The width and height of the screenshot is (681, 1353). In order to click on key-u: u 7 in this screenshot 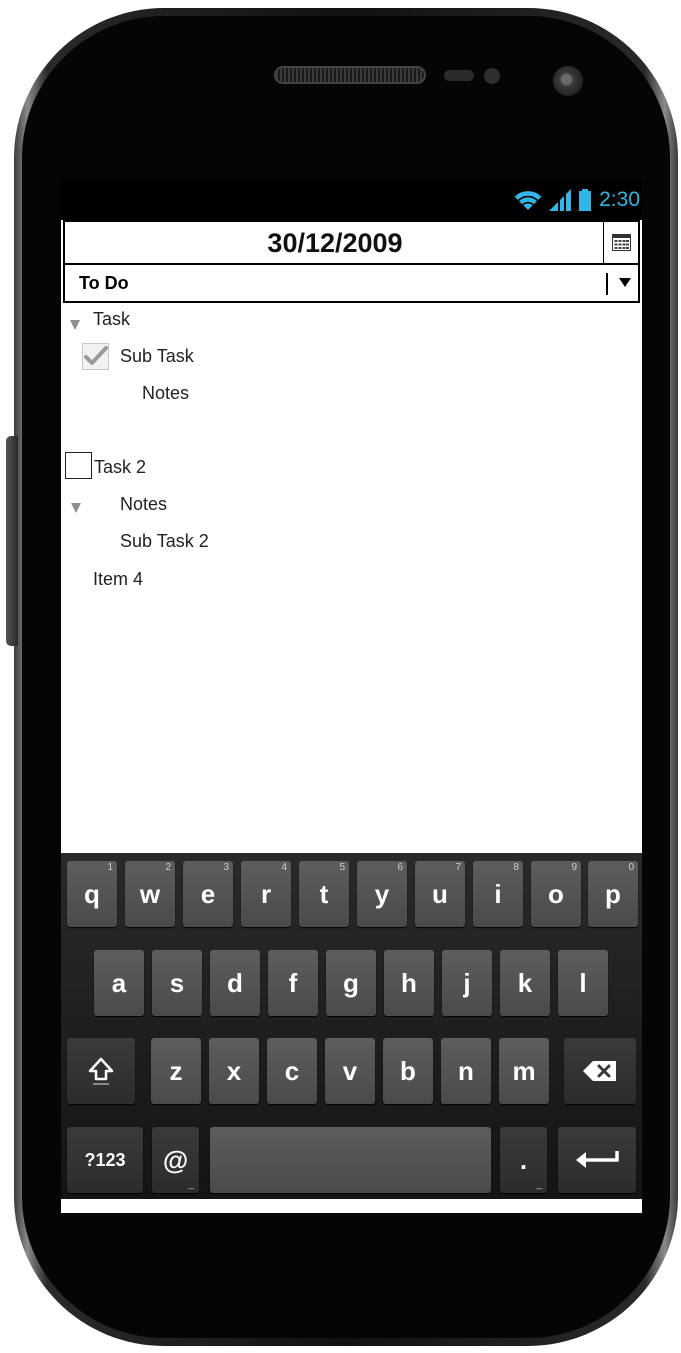, I will do `click(440, 894)`.